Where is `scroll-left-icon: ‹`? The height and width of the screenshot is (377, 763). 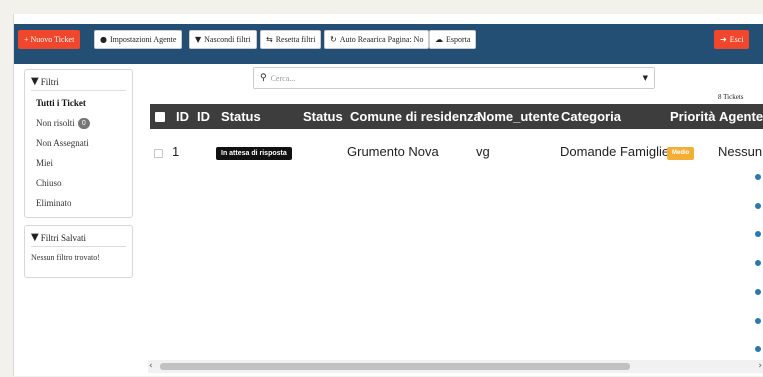
scroll-left-icon: ‹ is located at coordinates (151, 366).